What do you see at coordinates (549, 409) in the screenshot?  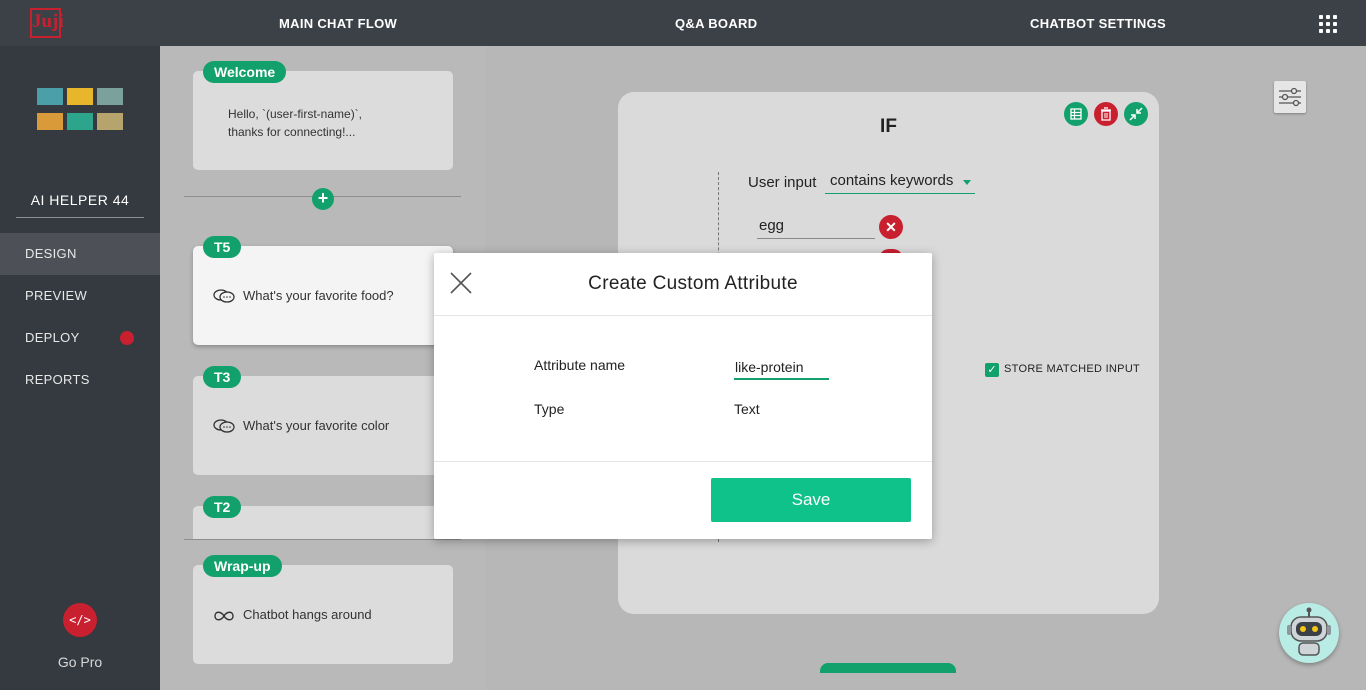 I see `type-label: Type` at bounding box center [549, 409].